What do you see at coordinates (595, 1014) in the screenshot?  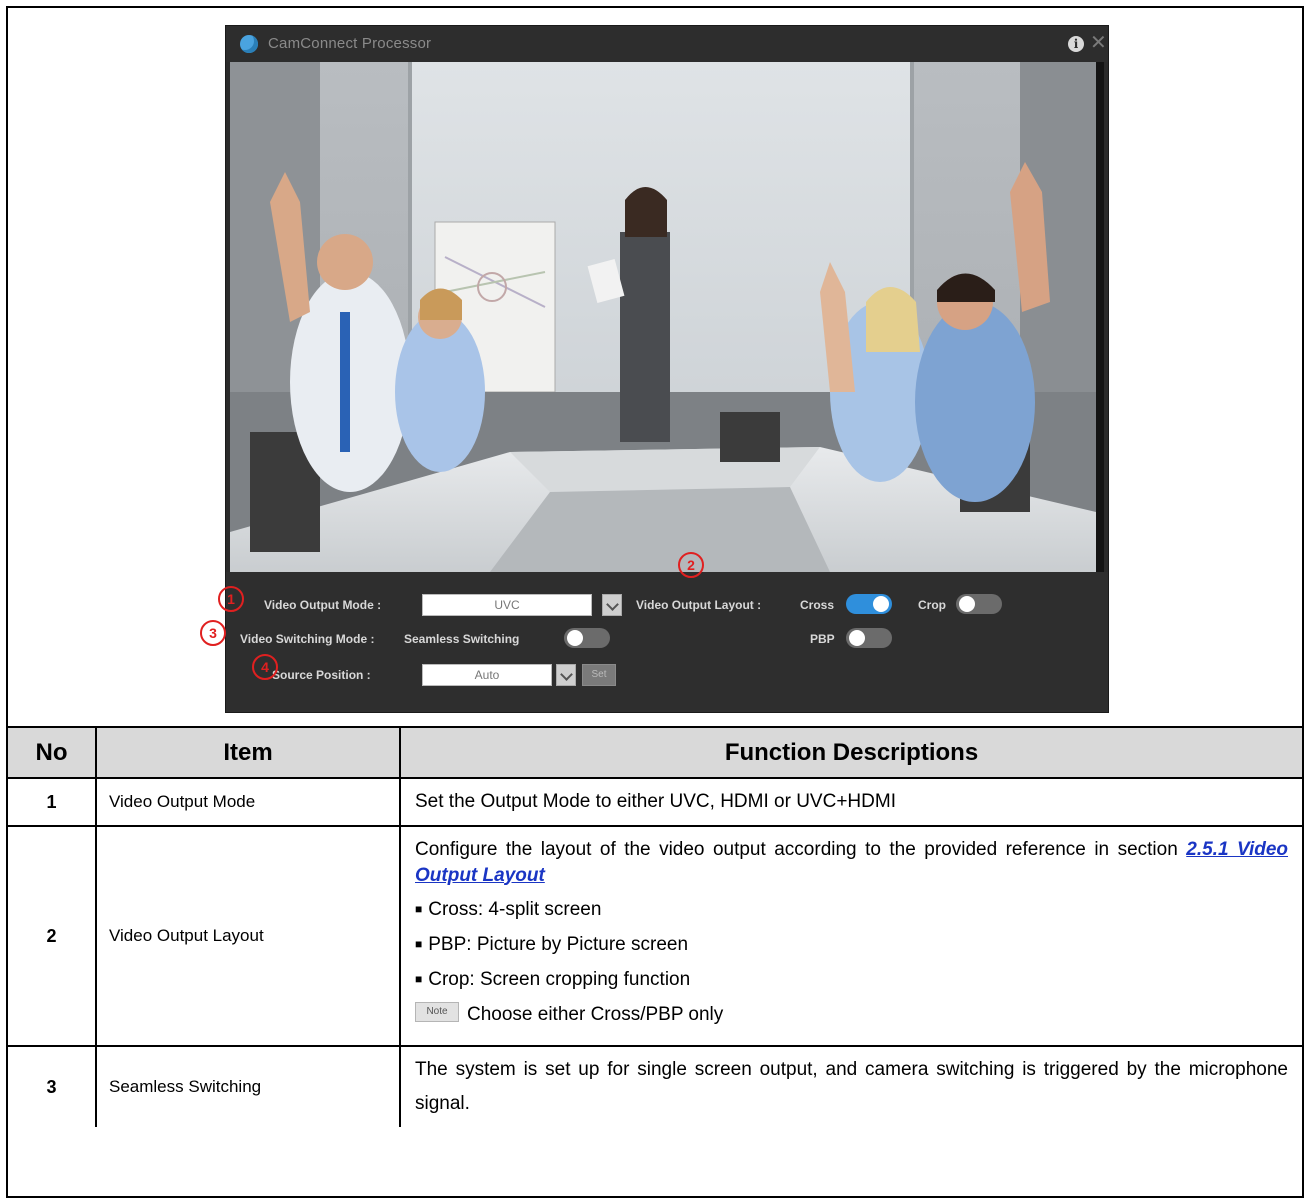 I see `note-text: Choose either Cross/PBP only` at bounding box center [595, 1014].